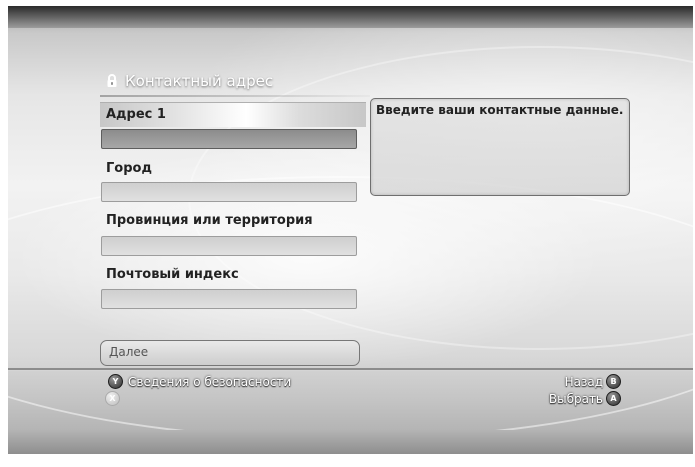 This screenshot has width=695, height=467. What do you see at coordinates (350, 17) in the screenshot?
I see `top-band` at bounding box center [350, 17].